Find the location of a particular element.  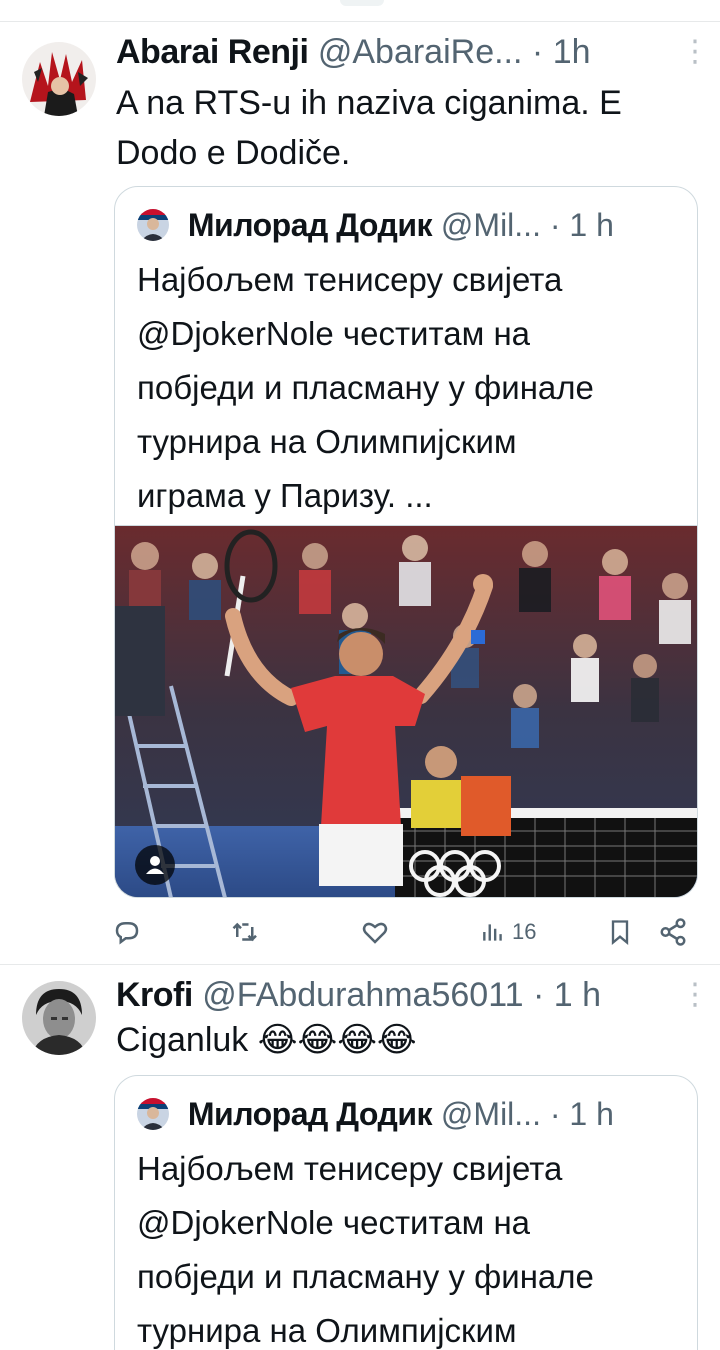

retweet-icon is located at coordinates (244, 932).